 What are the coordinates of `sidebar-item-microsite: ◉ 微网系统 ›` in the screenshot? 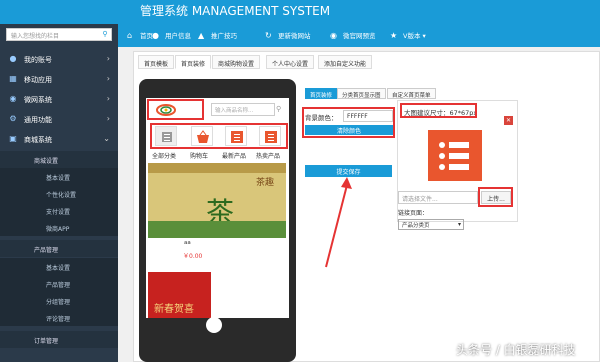 It's located at (59, 99).